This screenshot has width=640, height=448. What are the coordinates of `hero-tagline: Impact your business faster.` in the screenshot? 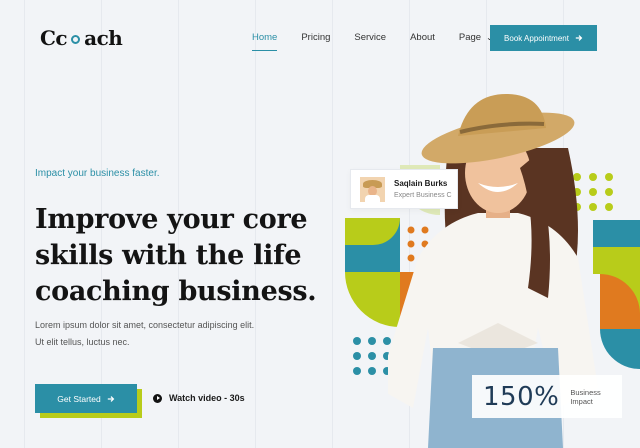 It's located at (97, 173).